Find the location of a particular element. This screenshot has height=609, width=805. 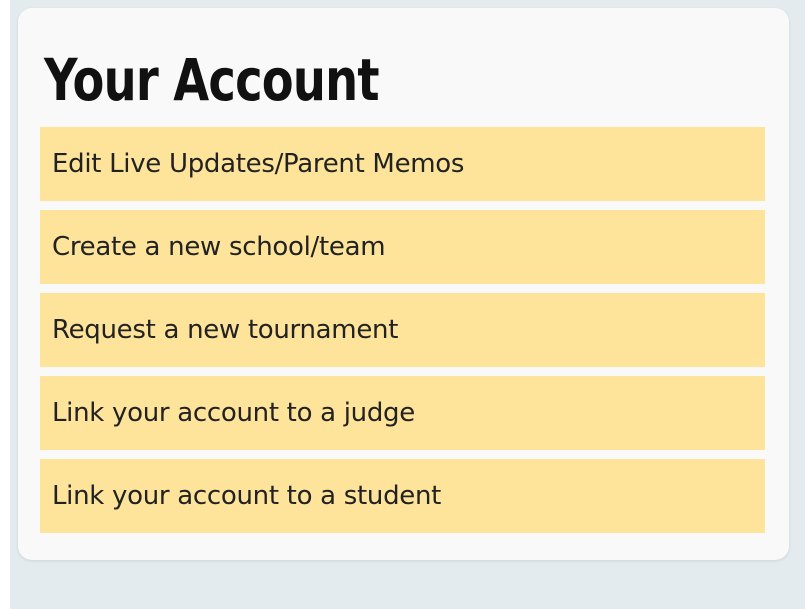

menu-item-label: Edit Live Updates/Parent Memos is located at coordinates (258, 164).